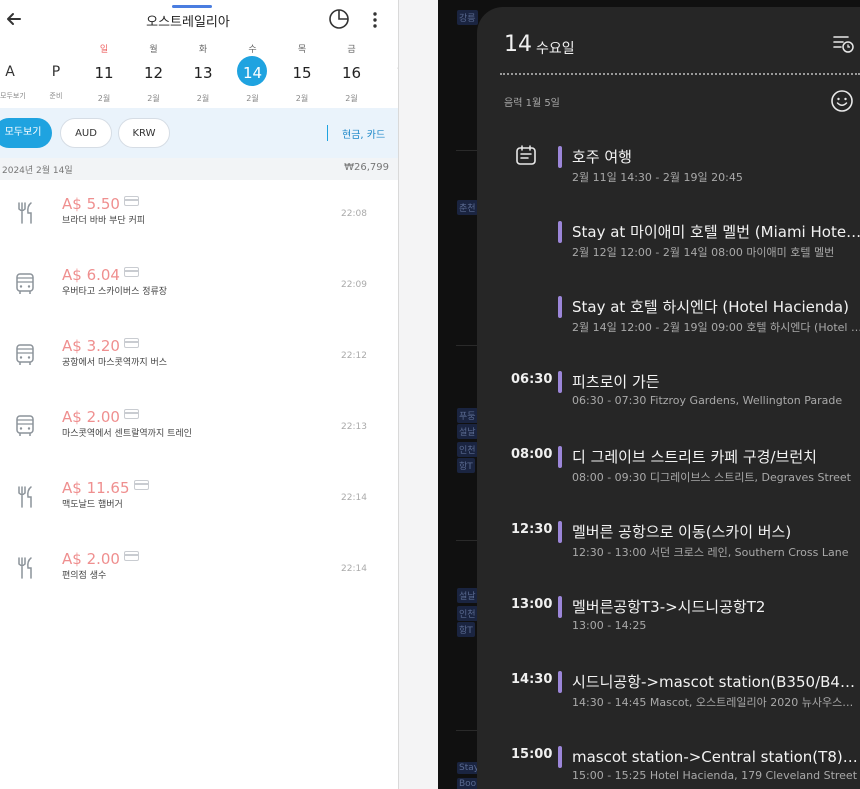  What do you see at coordinates (694, 457) in the screenshot?
I see `event-title: 디 그레이브 스트리트 카페 구경/브런치` at bounding box center [694, 457].